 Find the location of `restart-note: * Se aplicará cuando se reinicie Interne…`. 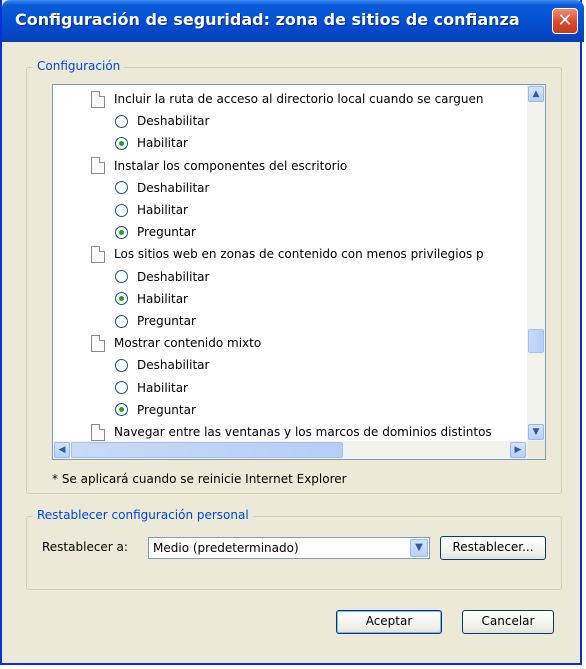

restart-note: * Se aplicará cuando se reinicie Interne… is located at coordinates (199, 479).